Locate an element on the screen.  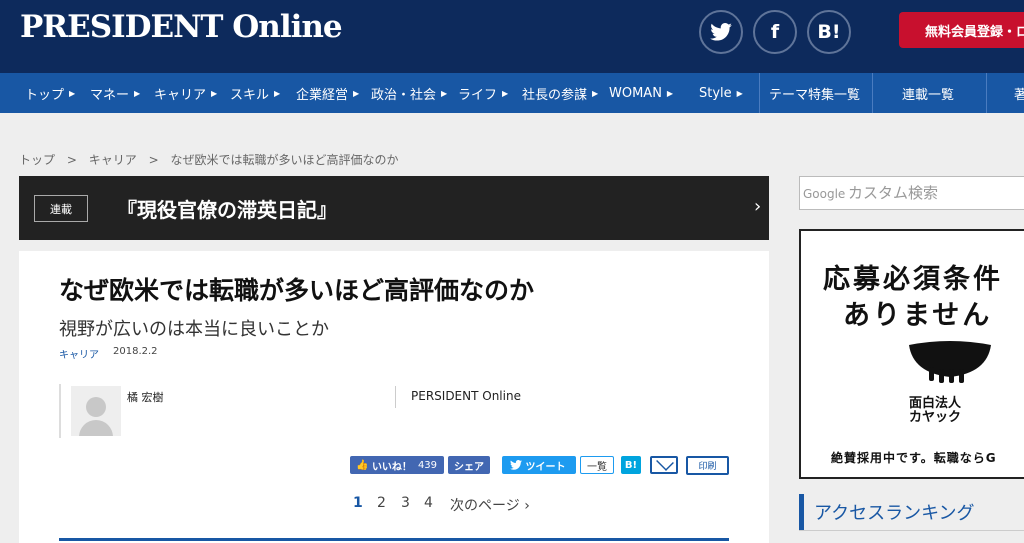
series-title: 『現役官僚の滞英日記』 is located at coordinates (227, 210).